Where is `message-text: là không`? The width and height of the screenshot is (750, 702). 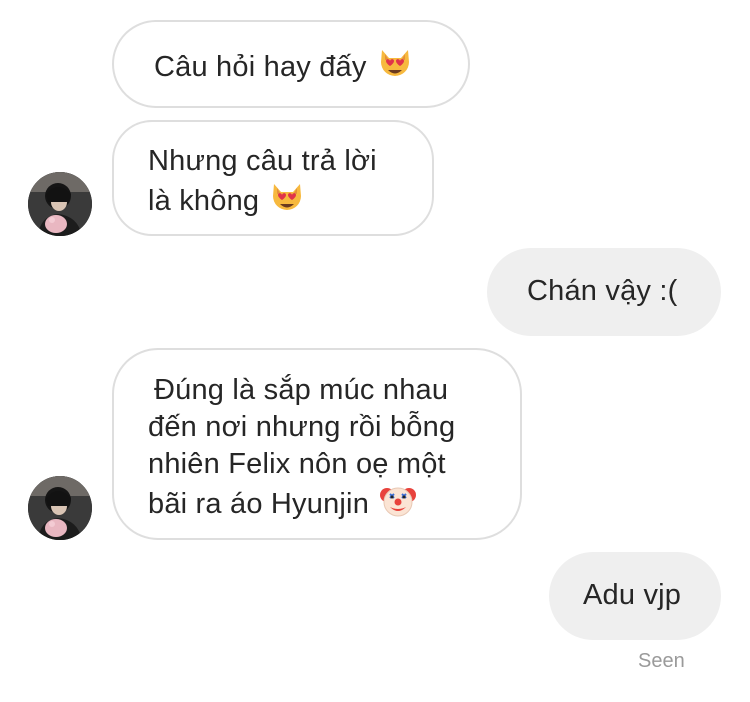
message-text: là không is located at coordinates (204, 201).